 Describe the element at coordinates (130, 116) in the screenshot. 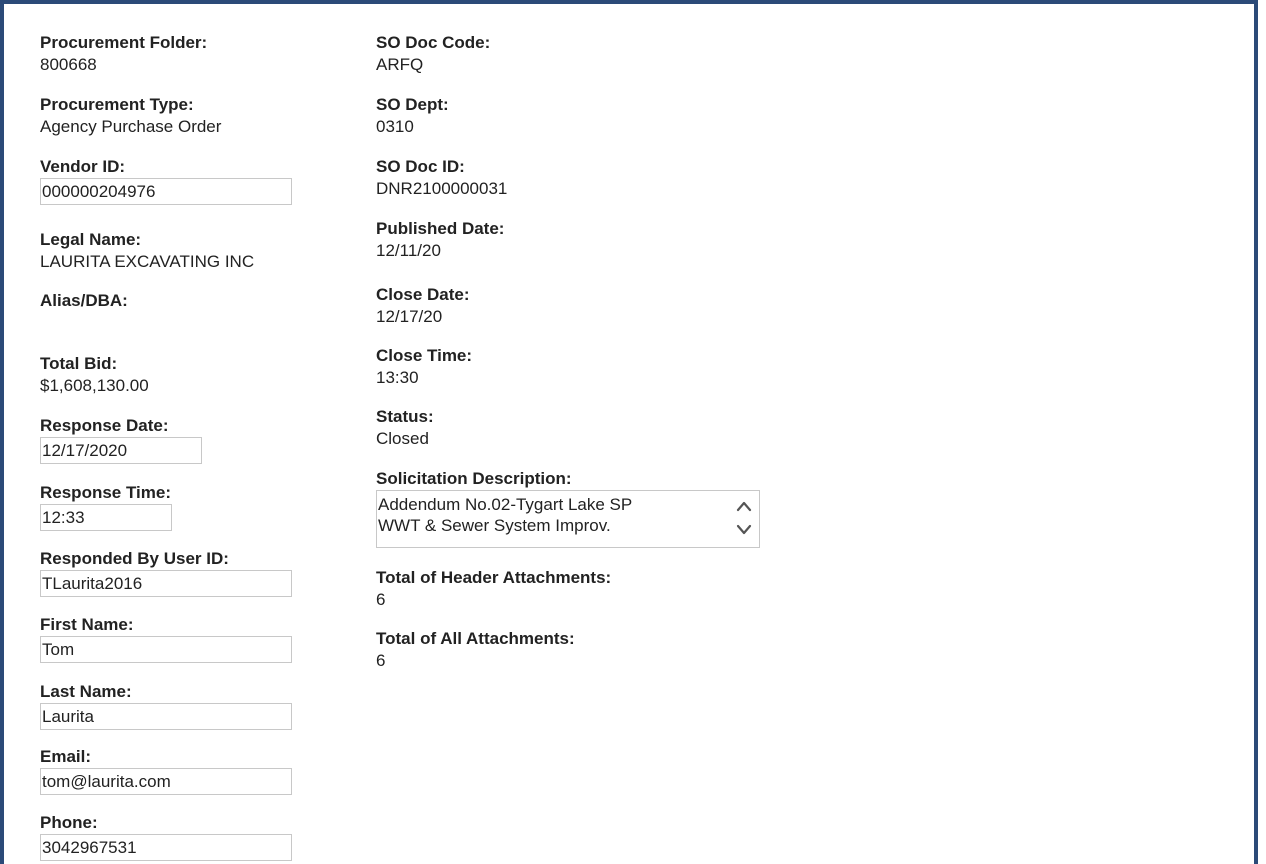

I see `procurement-type-field: Procurement Type: Agency Purchase Order` at that location.